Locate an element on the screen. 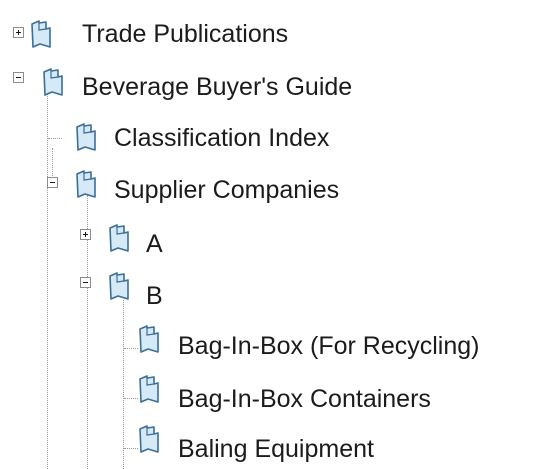 Image resolution: width=535 pixels, height=469 pixels. tree-item-bag-in-box-for-recycling: Bag-In-Box (For Recycling) is located at coordinates (328, 346).